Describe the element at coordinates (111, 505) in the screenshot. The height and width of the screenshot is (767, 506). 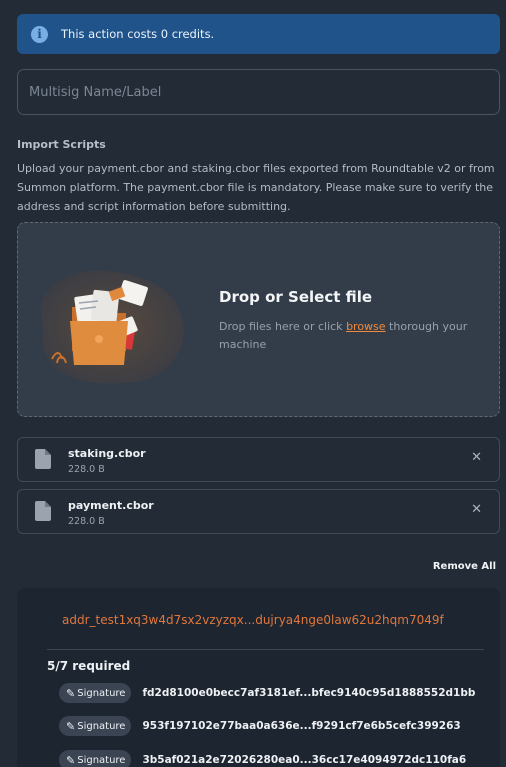
I see `file-name: payment.cbor` at that location.